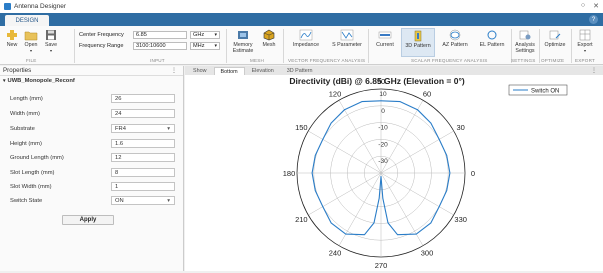 The height and width of the screenshot is (273, 603). I want to click on angle-tick-label: 180, so click(289, 173).